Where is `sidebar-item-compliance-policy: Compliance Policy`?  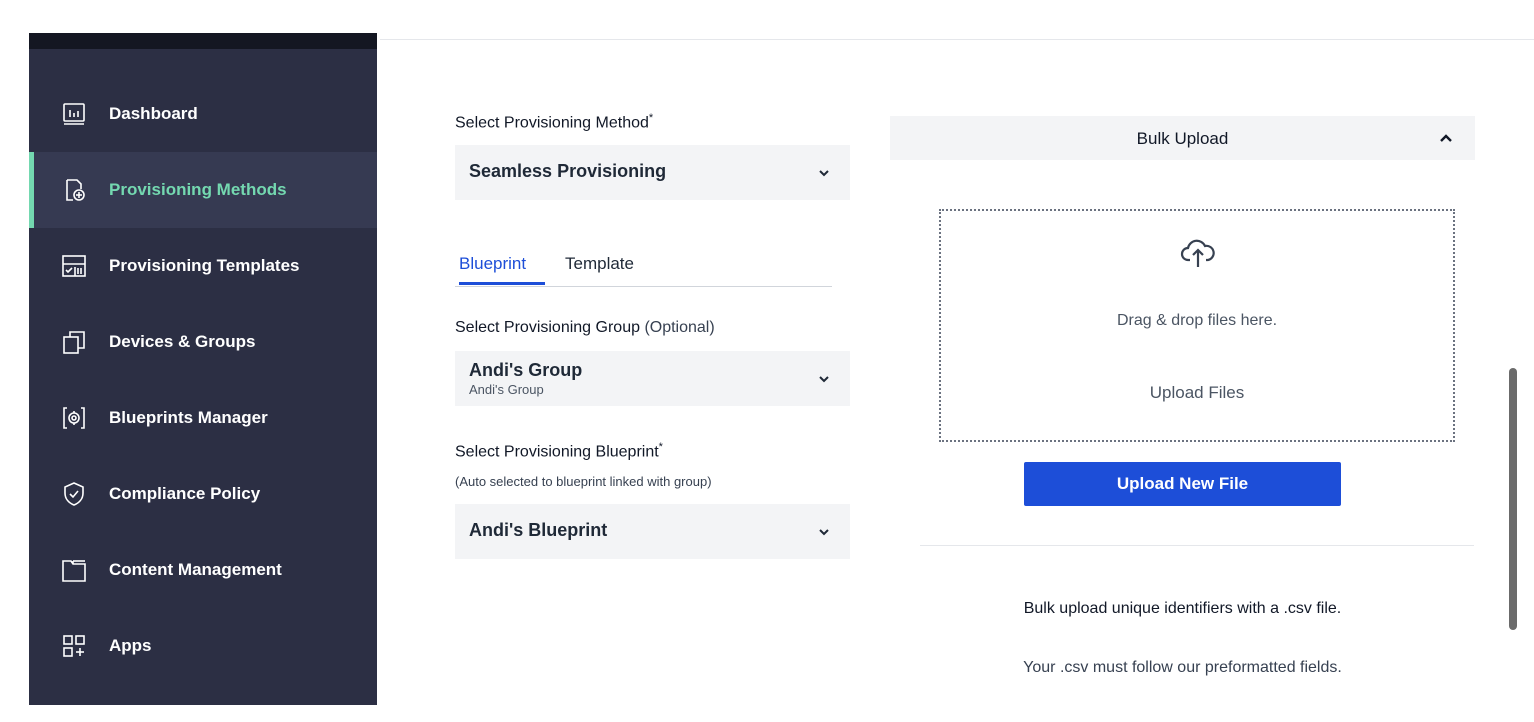 sidebar-item-compliance-policy: Compliance Policy is located at coordinates (203, 494).